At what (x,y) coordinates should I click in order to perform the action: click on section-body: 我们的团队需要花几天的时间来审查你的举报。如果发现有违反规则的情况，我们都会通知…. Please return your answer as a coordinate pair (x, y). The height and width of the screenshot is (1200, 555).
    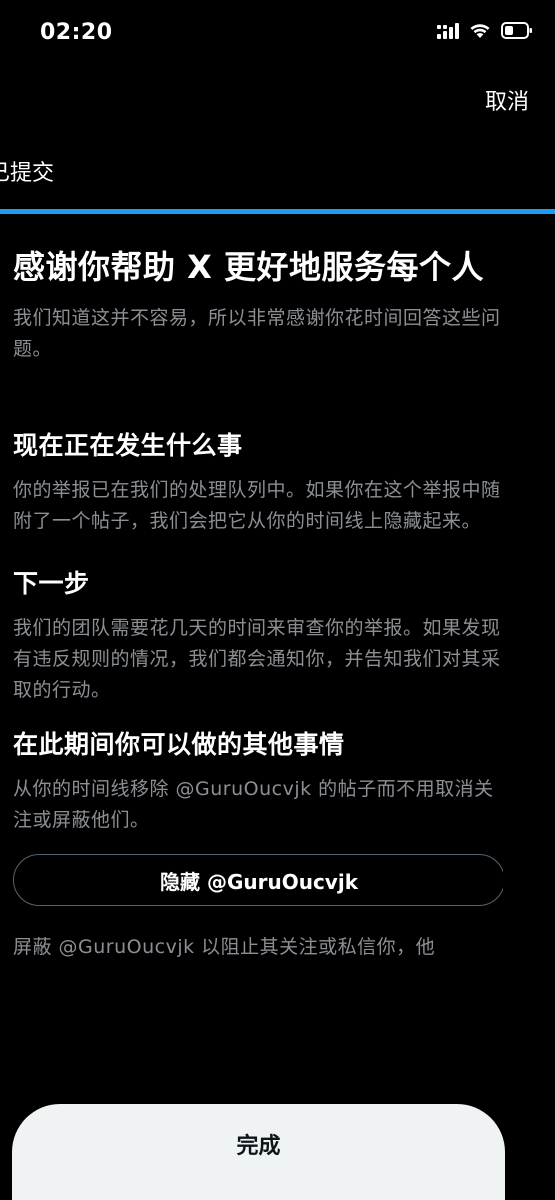
    Looking at the image, I should click on (257, 659).